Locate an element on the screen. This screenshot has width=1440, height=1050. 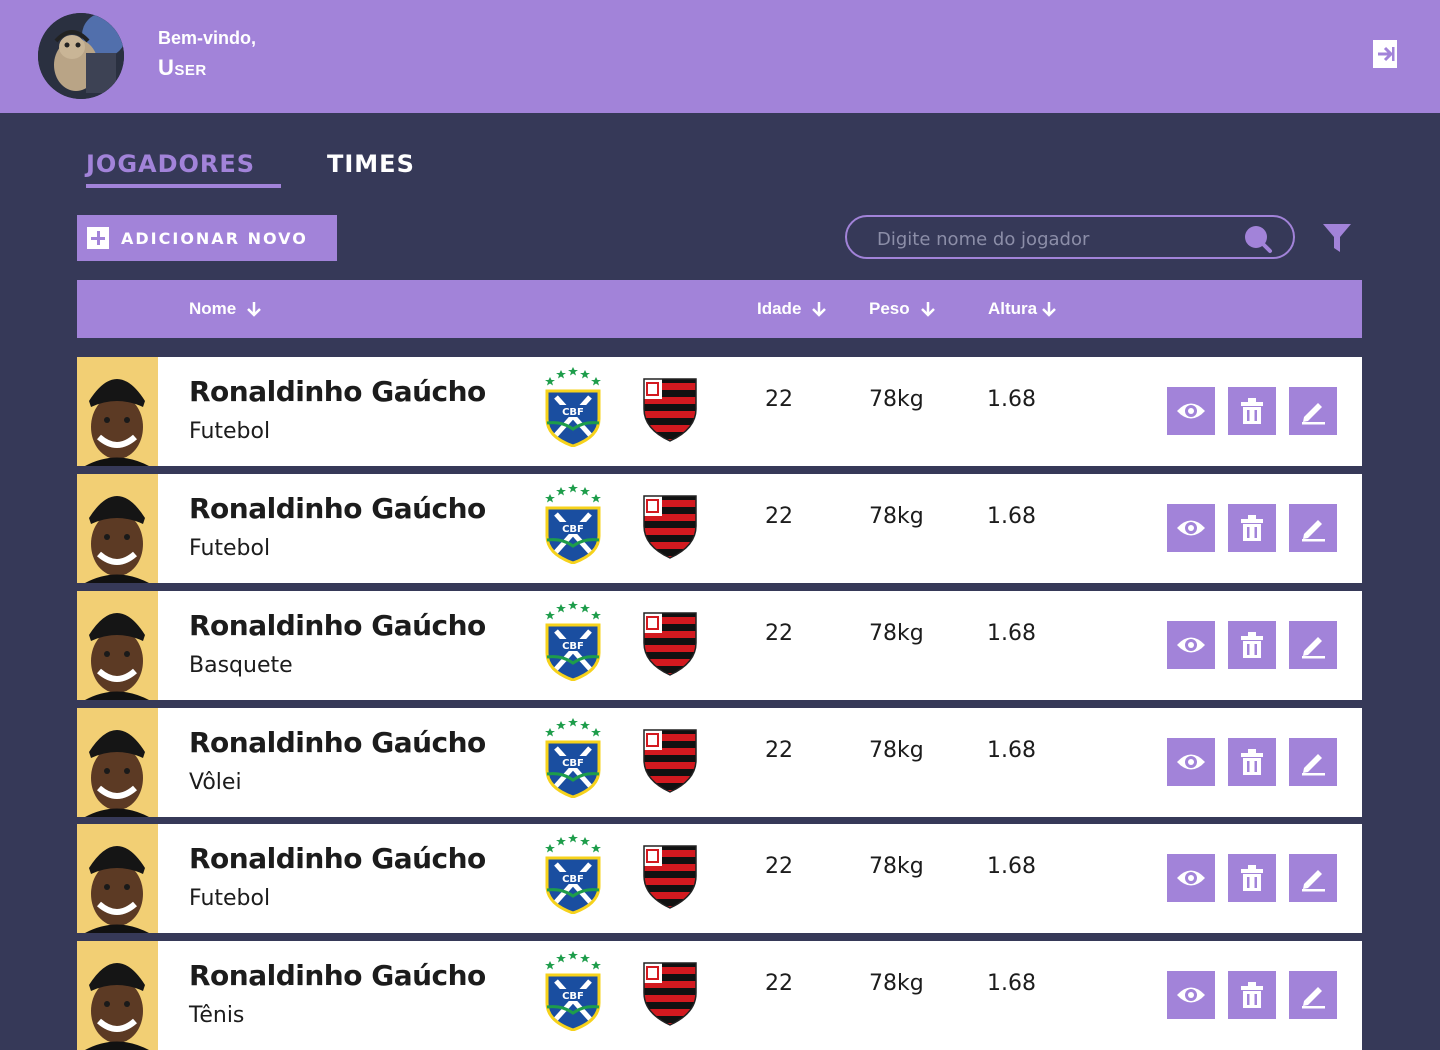
column-header-label: Peso is located at coordinates (889, 308).